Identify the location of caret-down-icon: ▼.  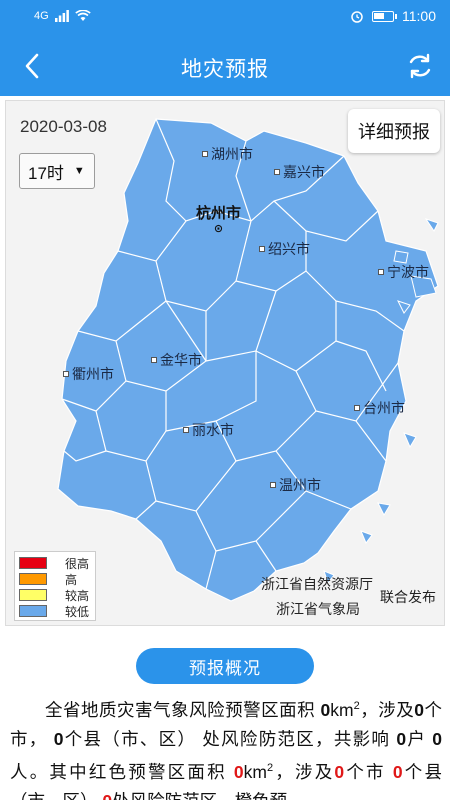
(79, 171).